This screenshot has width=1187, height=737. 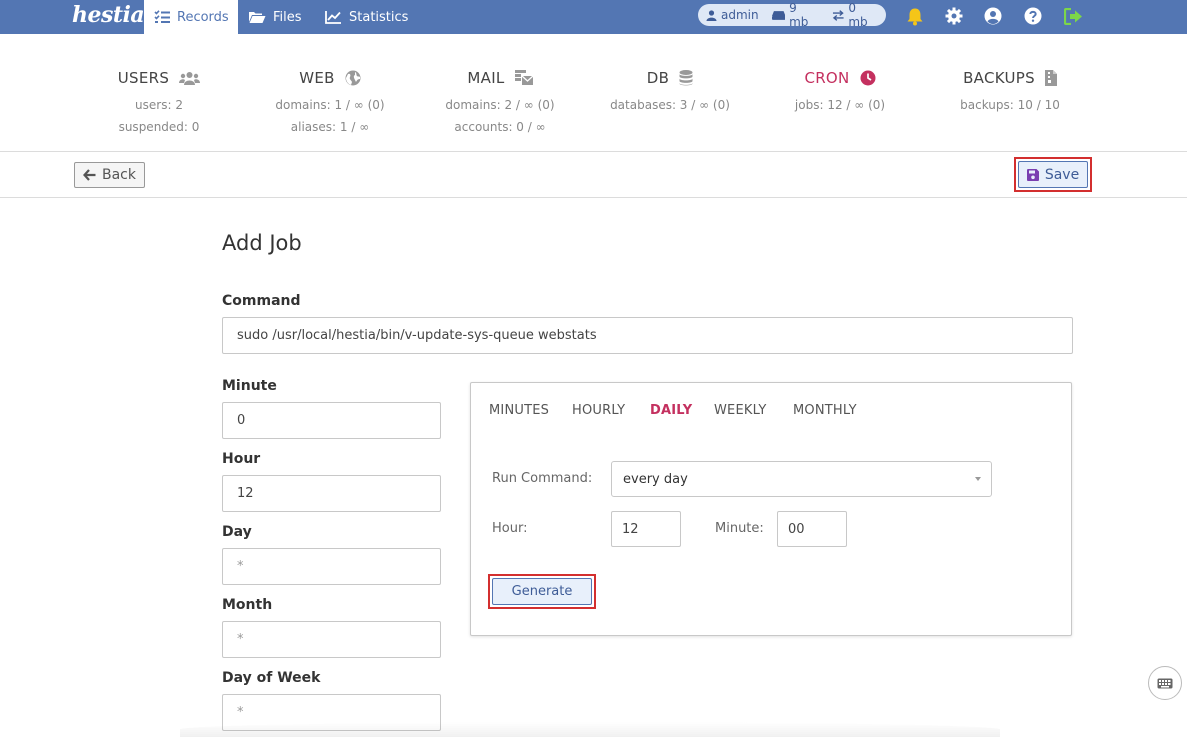 What do you see at coordinates (796, 529) in the screenshot?
I see `generator-minute-value: 00` at bounding box center [796, 529].